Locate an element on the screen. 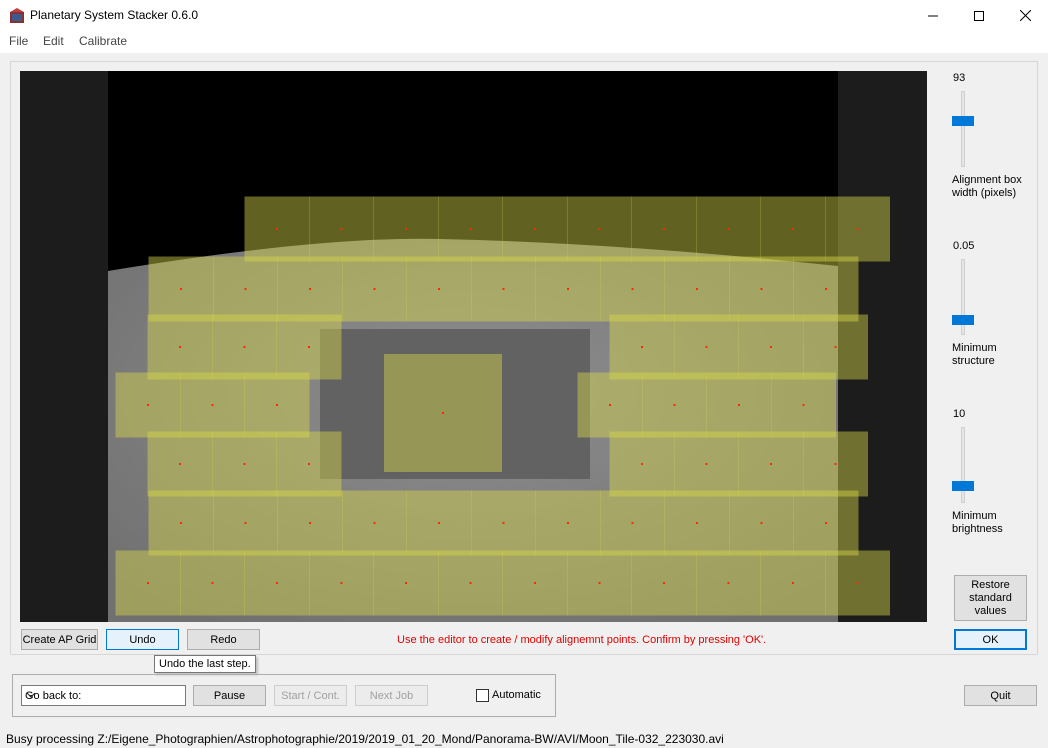  pause-button: Pause is located at coordinates (229, 695).